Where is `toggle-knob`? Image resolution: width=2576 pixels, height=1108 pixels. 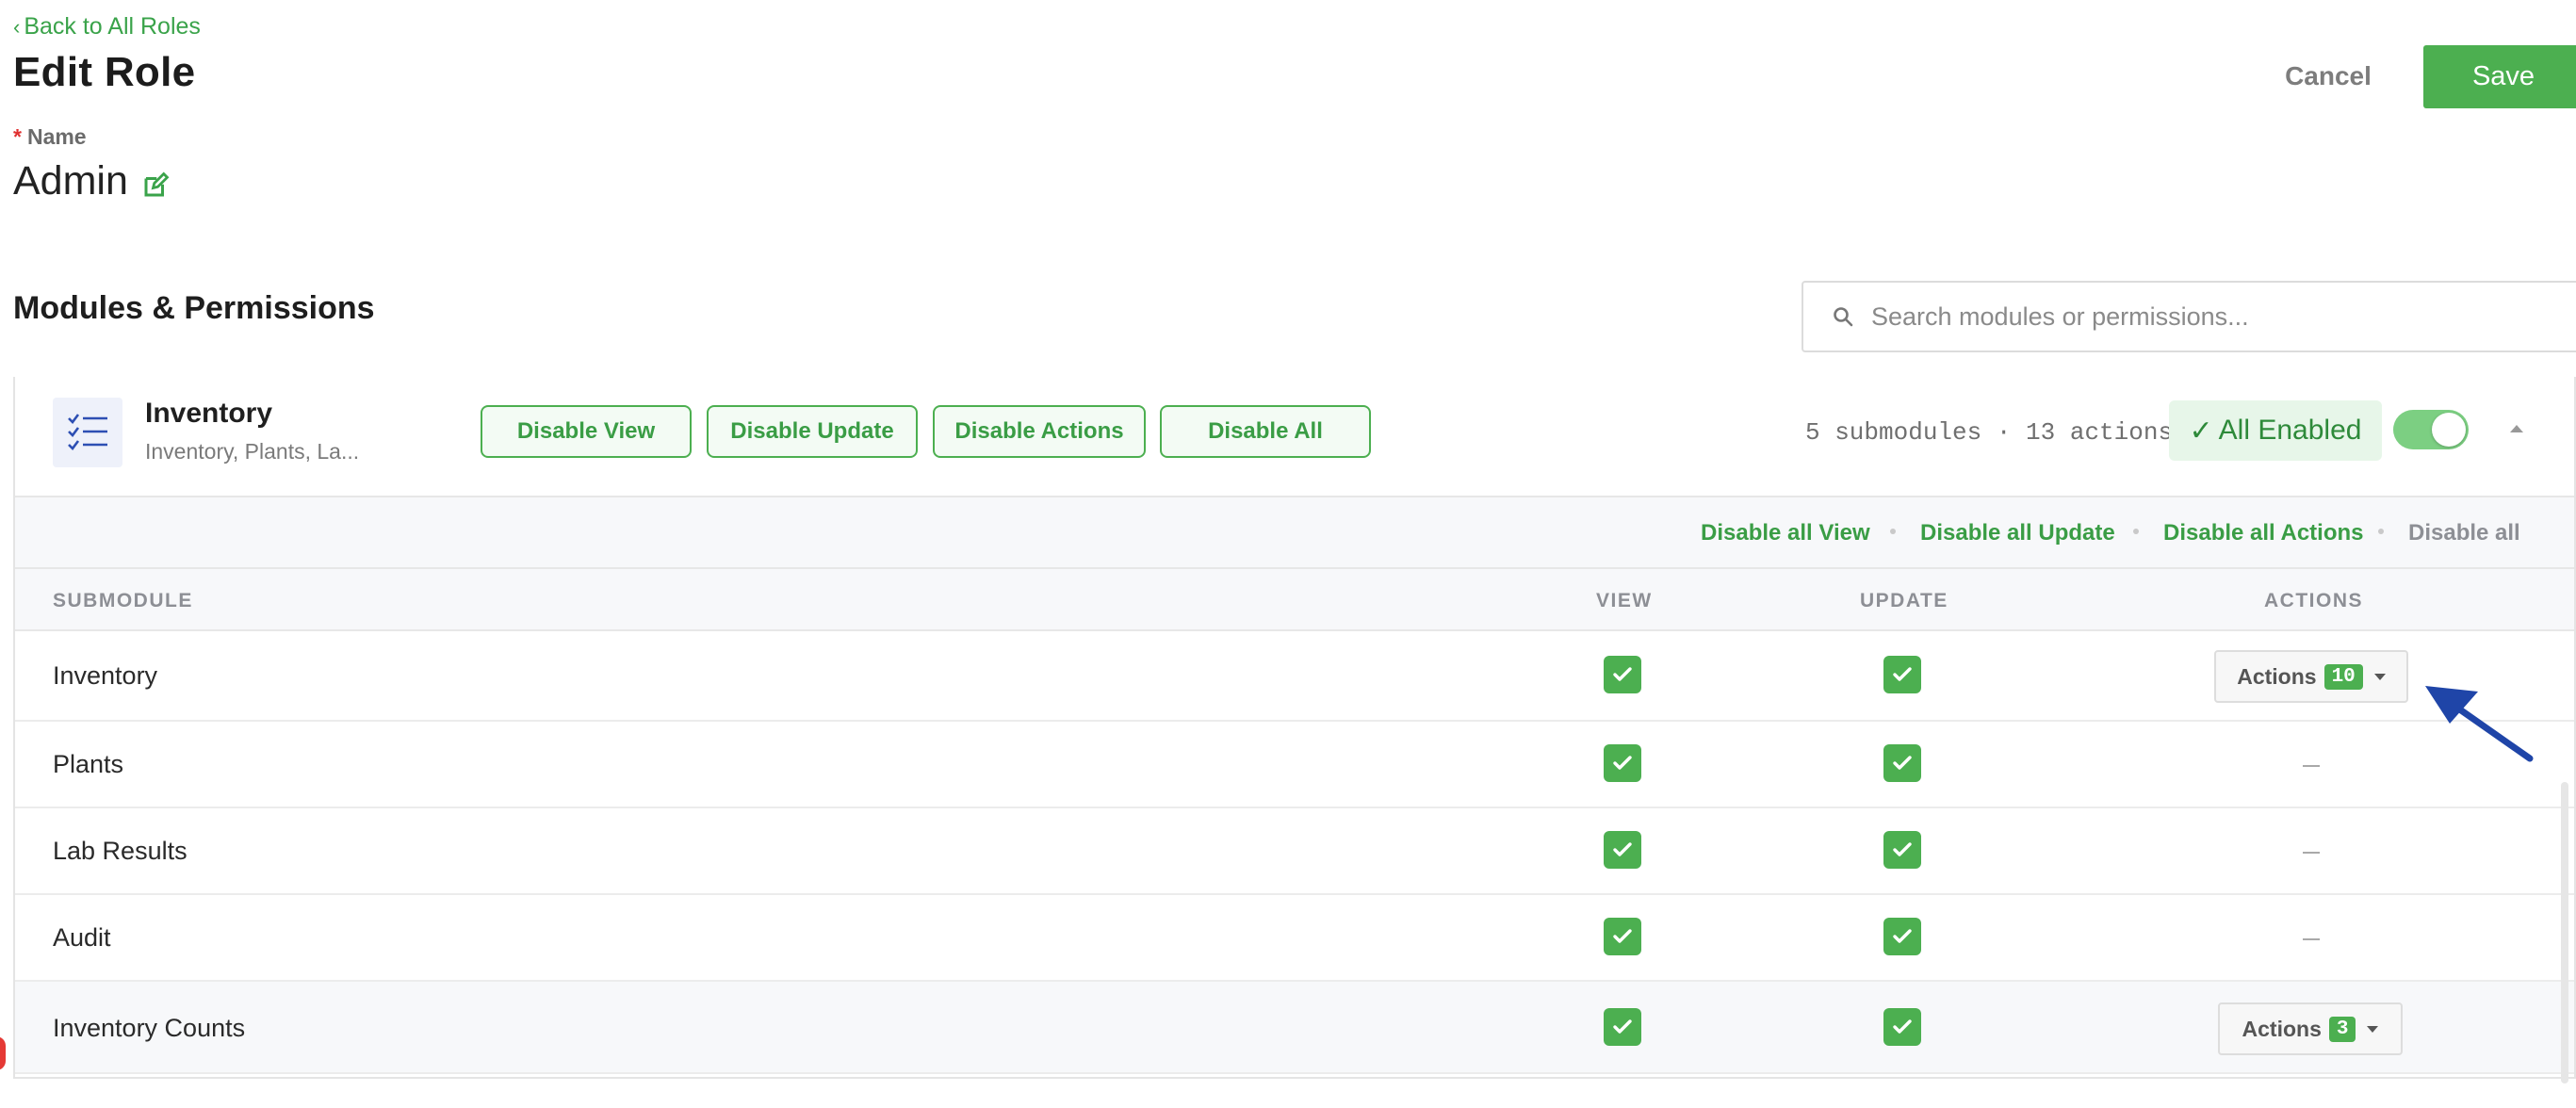
toggle-knob is located at coordinates (2449, 430).